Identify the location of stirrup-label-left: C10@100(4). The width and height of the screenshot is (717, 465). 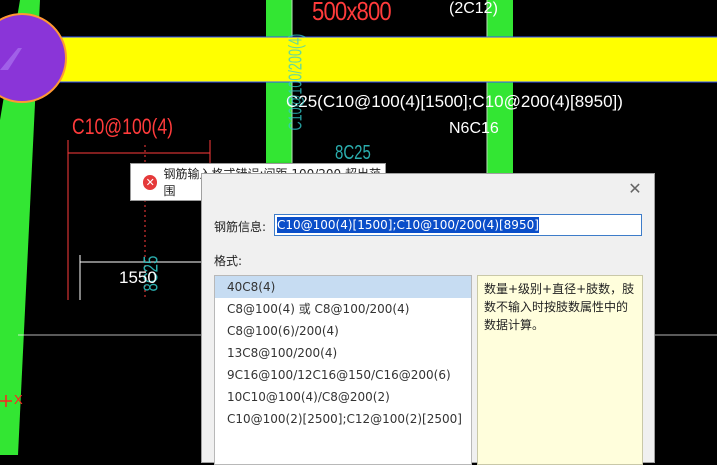
(123, 126).